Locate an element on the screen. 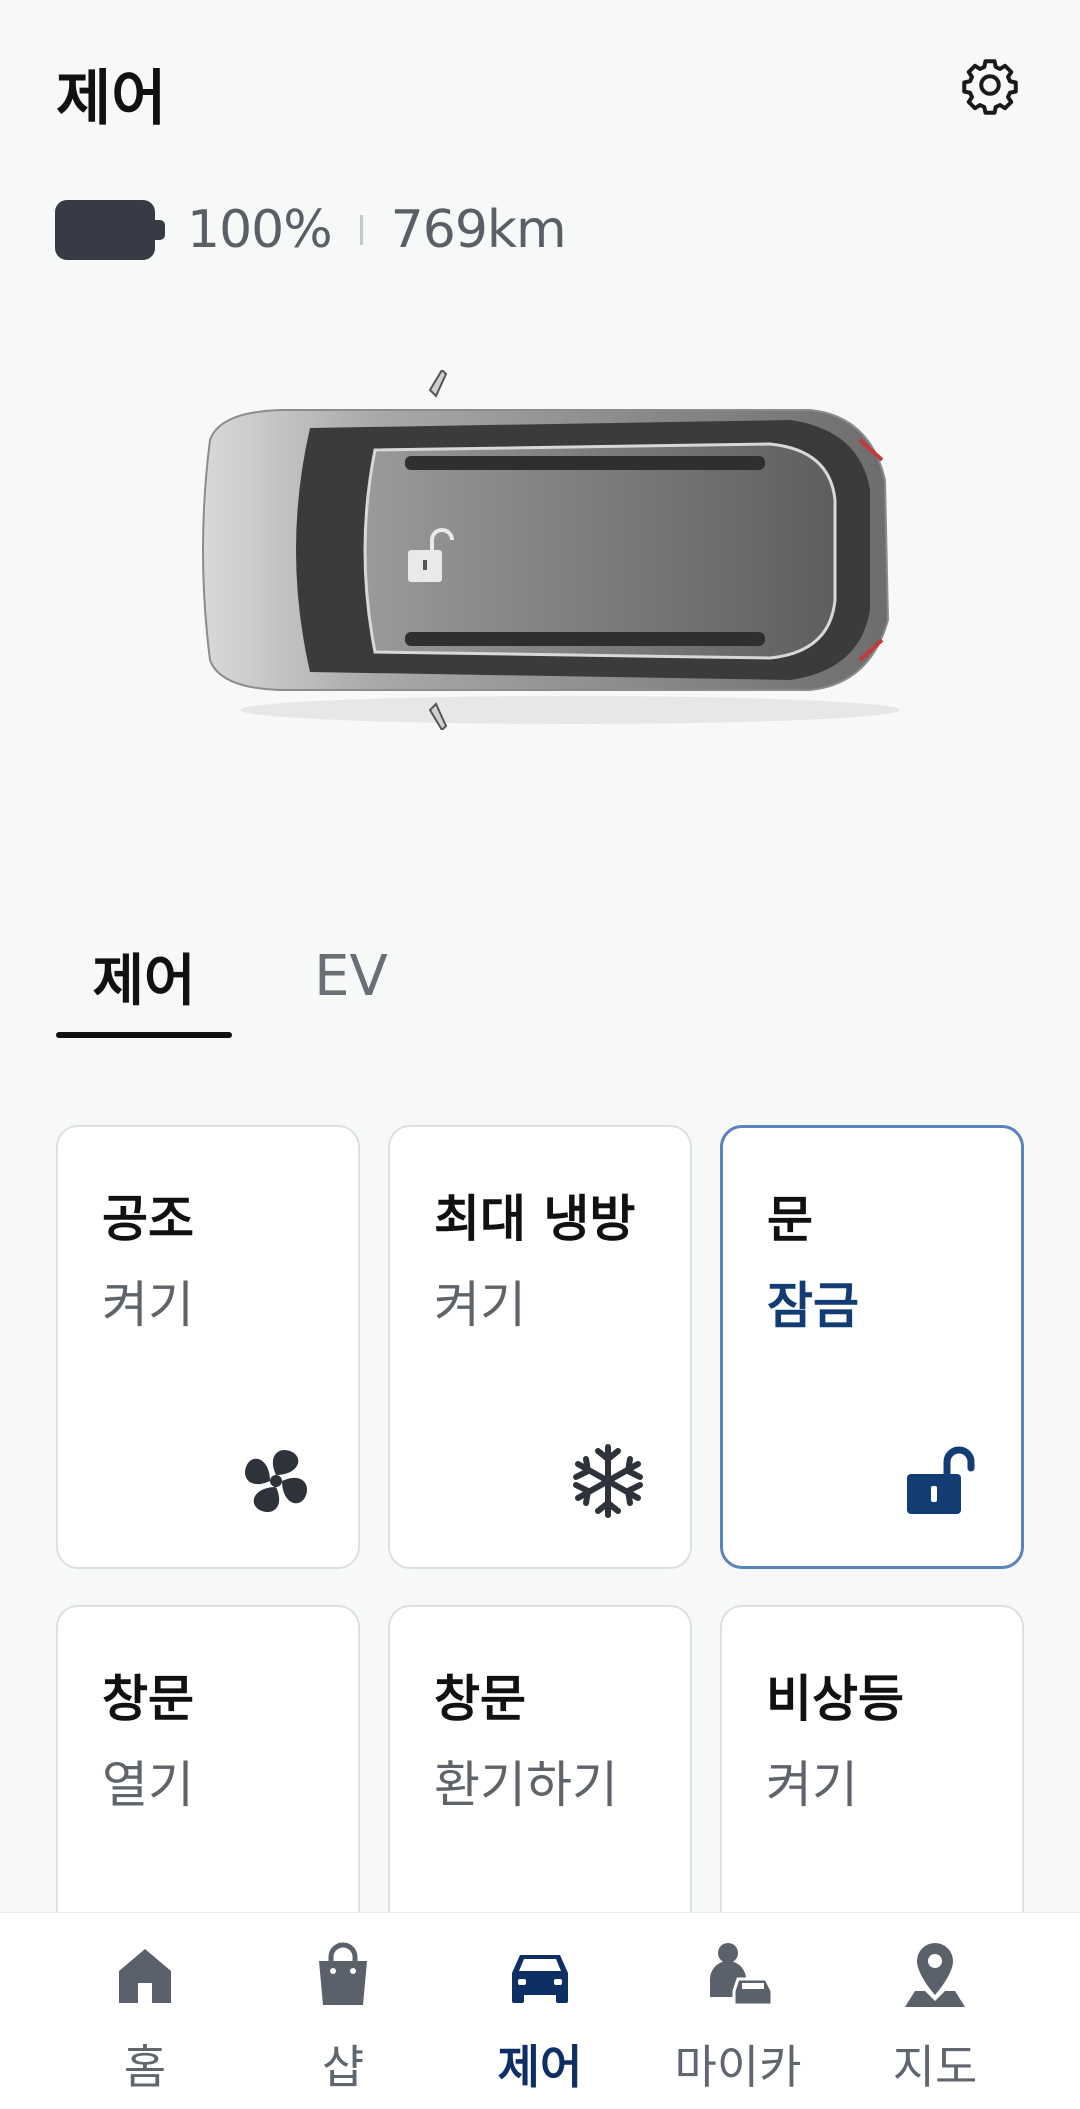 The width and height of the screenshot is (1080, 2109). fan-icon is located at coordinates (276, 1481).